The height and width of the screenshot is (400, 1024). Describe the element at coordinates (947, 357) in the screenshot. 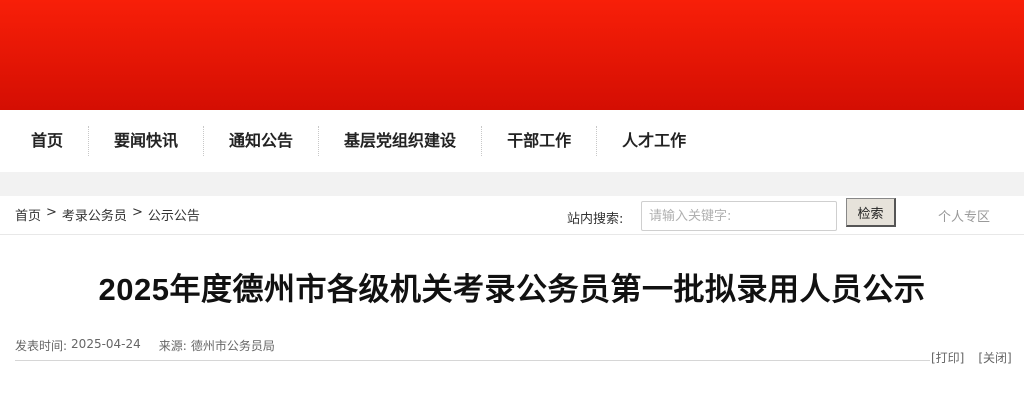

I see `print-link: [打印]` at that location.